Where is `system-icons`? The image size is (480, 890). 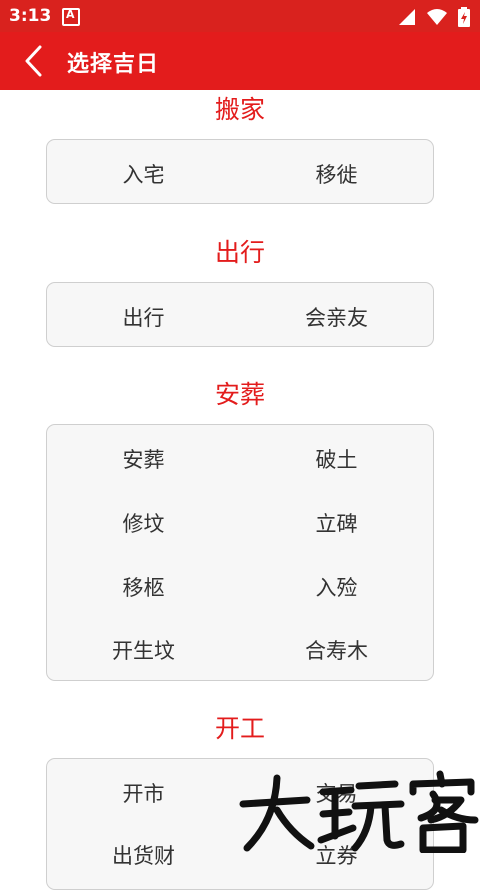
system-icons is located at coordinates (434, 17).